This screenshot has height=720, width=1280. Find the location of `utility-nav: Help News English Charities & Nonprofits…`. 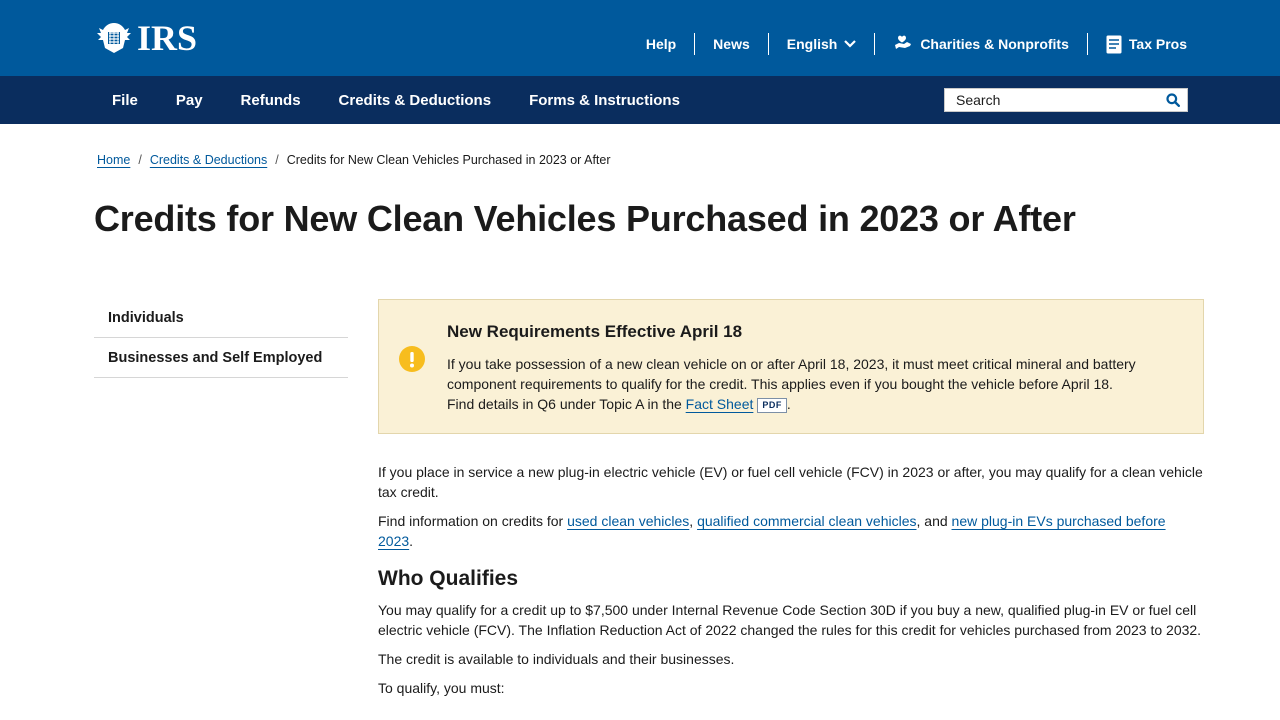

utility-nav: Help News English Charities & Nonprofits… is located at coordinates (907, 44).